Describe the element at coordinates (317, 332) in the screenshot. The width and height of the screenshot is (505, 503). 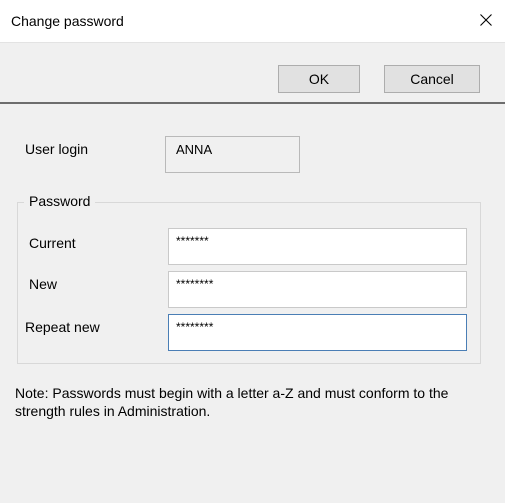
I see `repeat-new-password-input: ********` at that location.